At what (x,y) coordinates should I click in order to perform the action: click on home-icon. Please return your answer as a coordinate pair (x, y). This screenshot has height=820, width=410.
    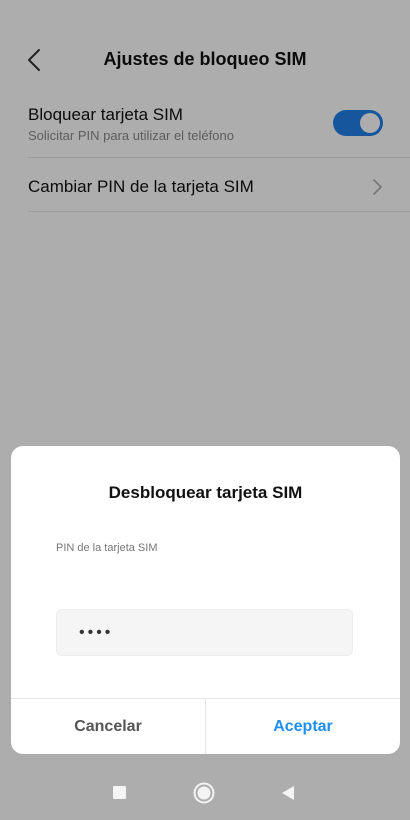
    Looking at the image, I should click on (204, 793).